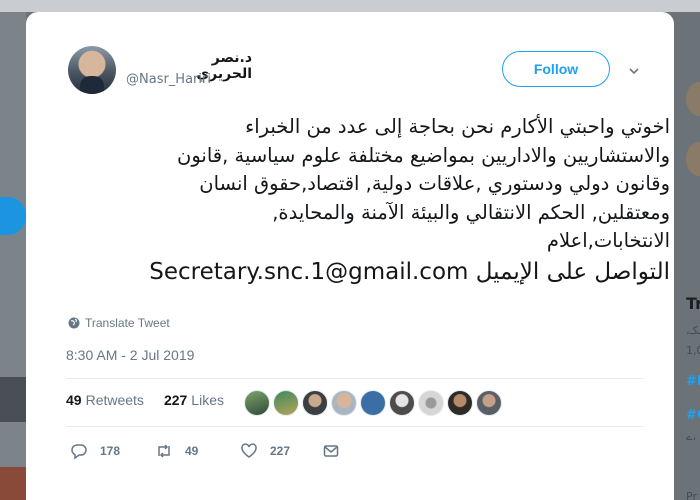  What do you see at coordinates (145, 400) in the screenshot?
I see `engagement-stats: 49 Retweets 227 Likes` at bounding box center [145, 400].